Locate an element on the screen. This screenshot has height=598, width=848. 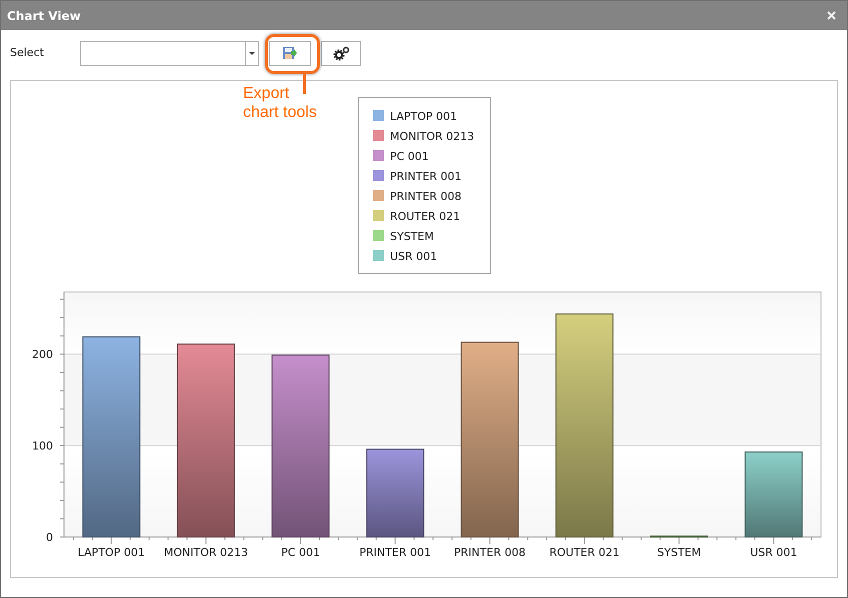
legend-label: PC 001 is located at coordinates (409, 156).